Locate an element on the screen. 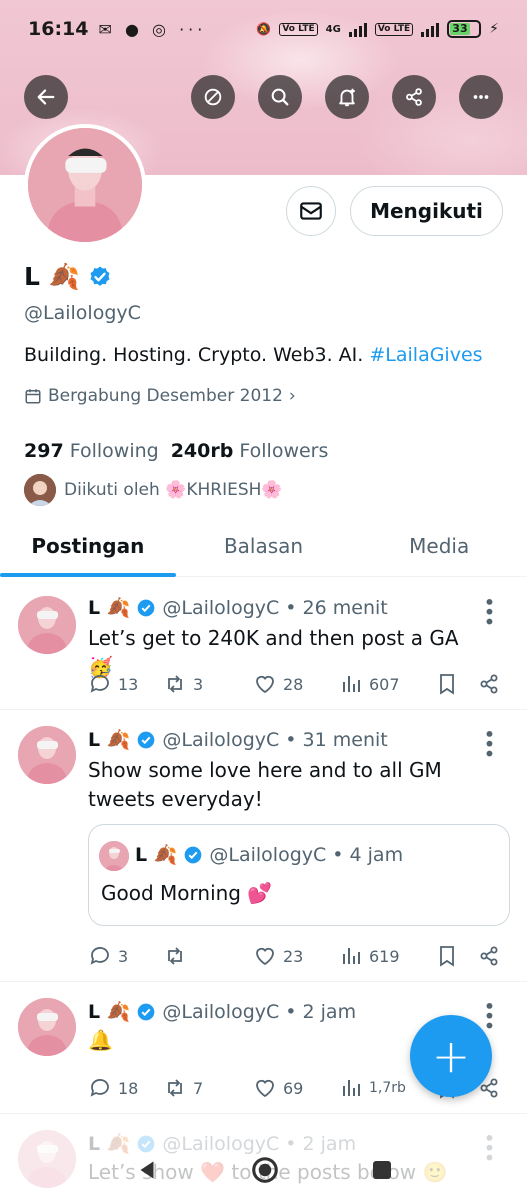 Image resolution: width=527 pixels, height=1200 pixels. back-button is located at coordinates (46, 97).